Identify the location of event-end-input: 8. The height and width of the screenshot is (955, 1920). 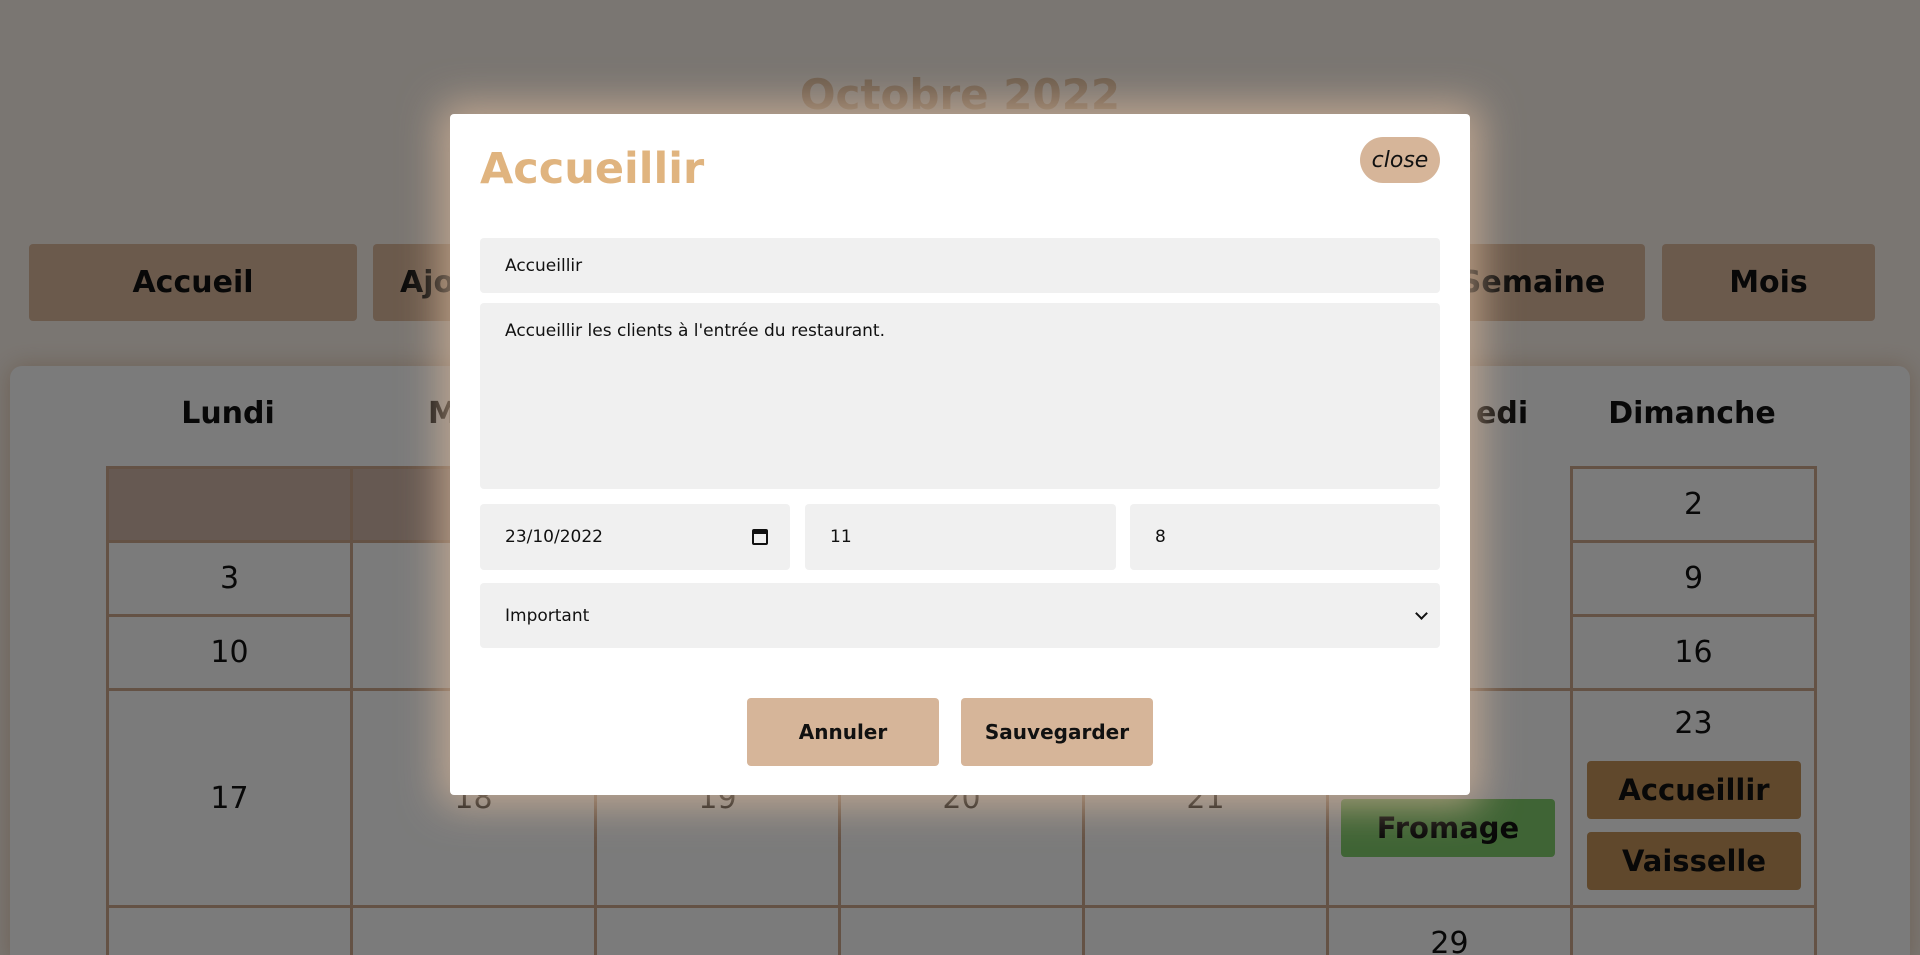
(1285, 537).